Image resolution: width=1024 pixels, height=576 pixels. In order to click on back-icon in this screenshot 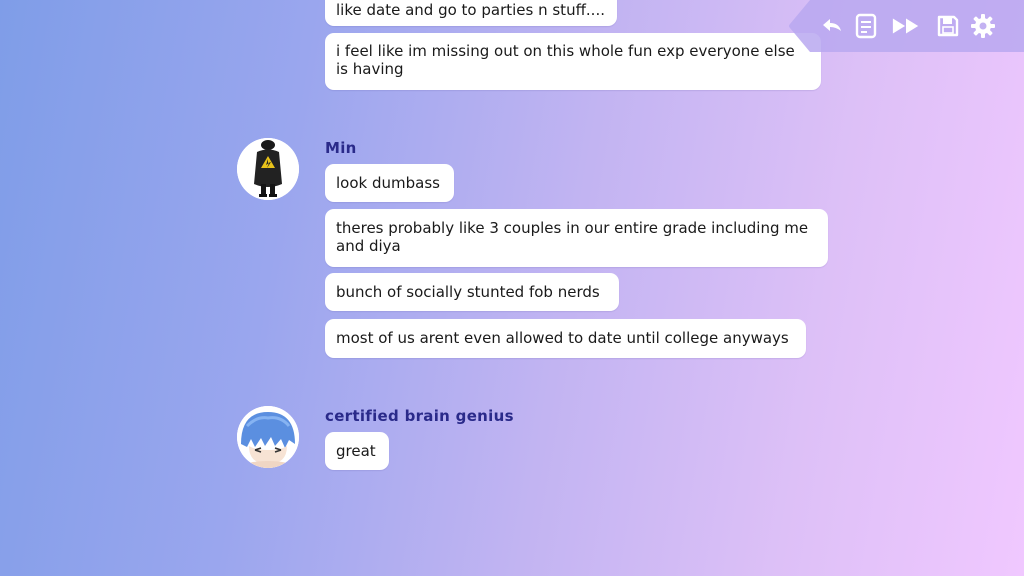, I will do `click(832, 25)`.